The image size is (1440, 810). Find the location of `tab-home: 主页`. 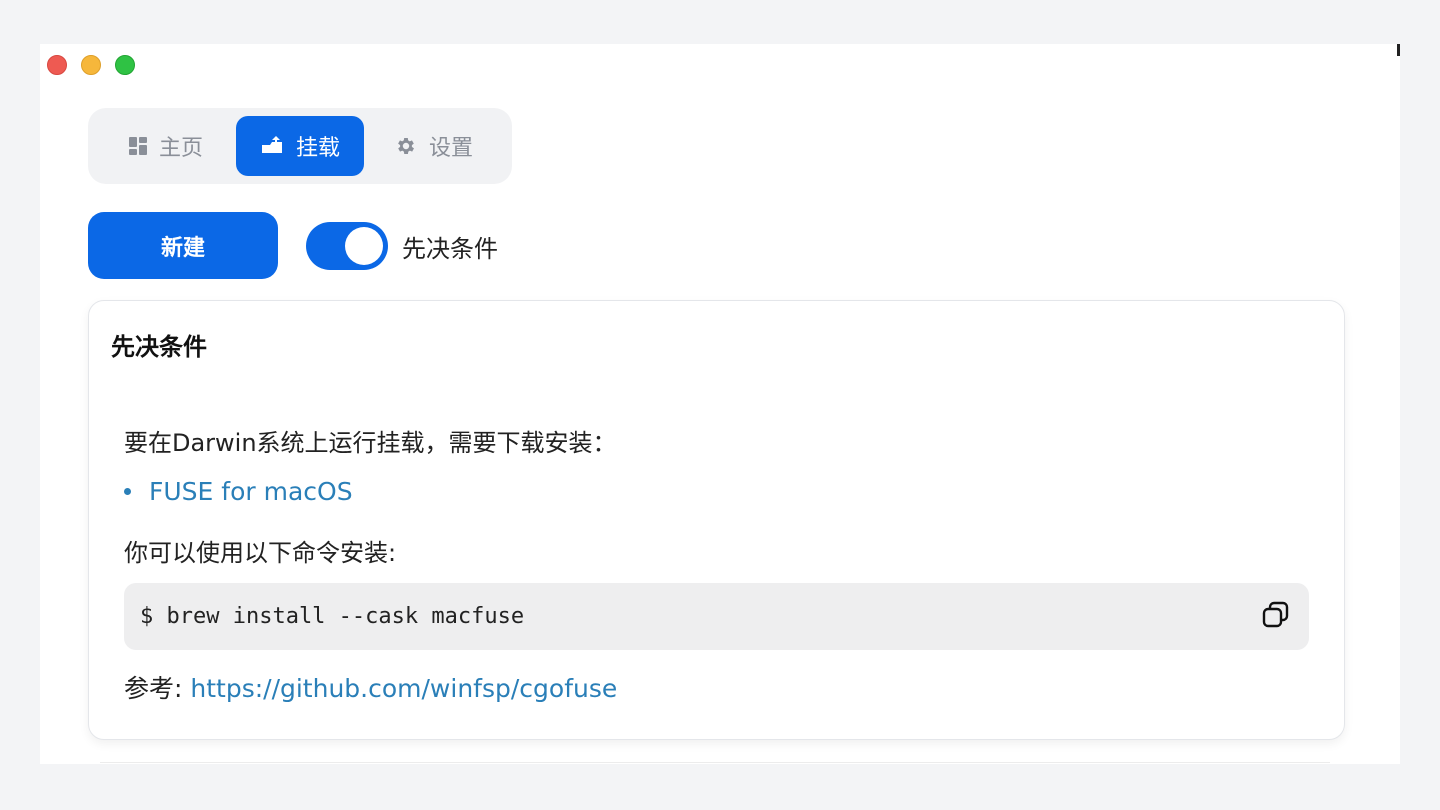

tab-home: 主页 is located at coordinates (166, 146).